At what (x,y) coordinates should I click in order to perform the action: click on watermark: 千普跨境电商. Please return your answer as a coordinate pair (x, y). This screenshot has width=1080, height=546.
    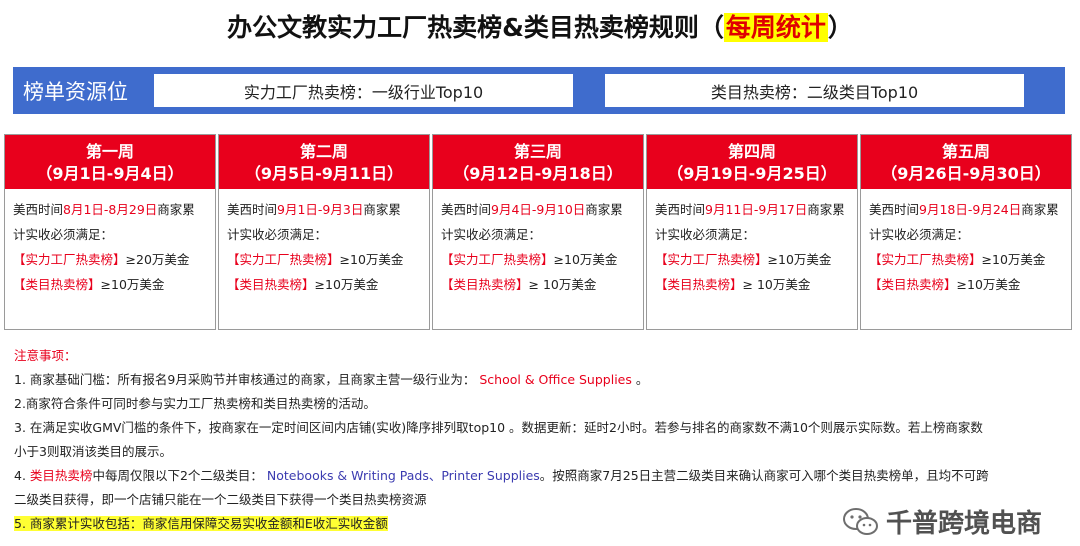
    Looking at the image, I should click on (942, 521).